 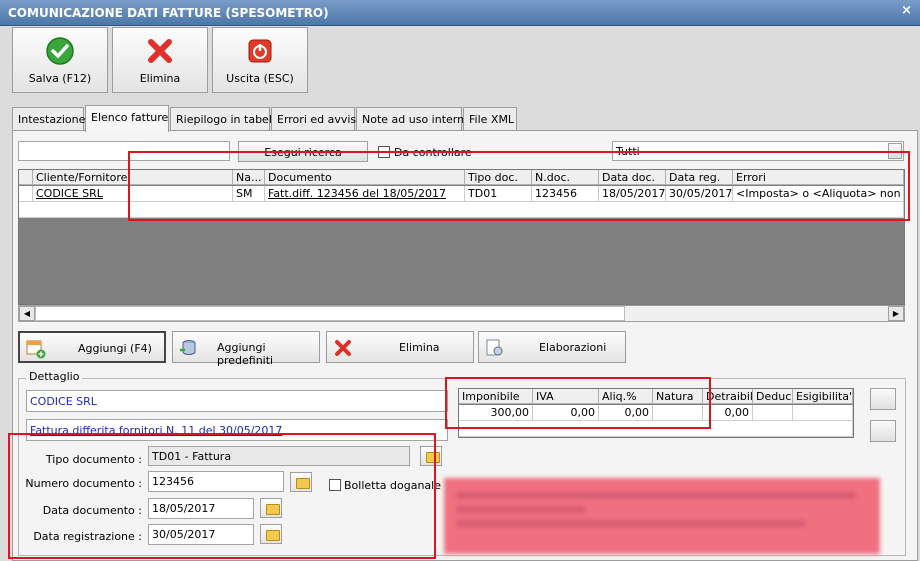 I want to click on tab-file-xml: File XML, so click(x=490, y=119).